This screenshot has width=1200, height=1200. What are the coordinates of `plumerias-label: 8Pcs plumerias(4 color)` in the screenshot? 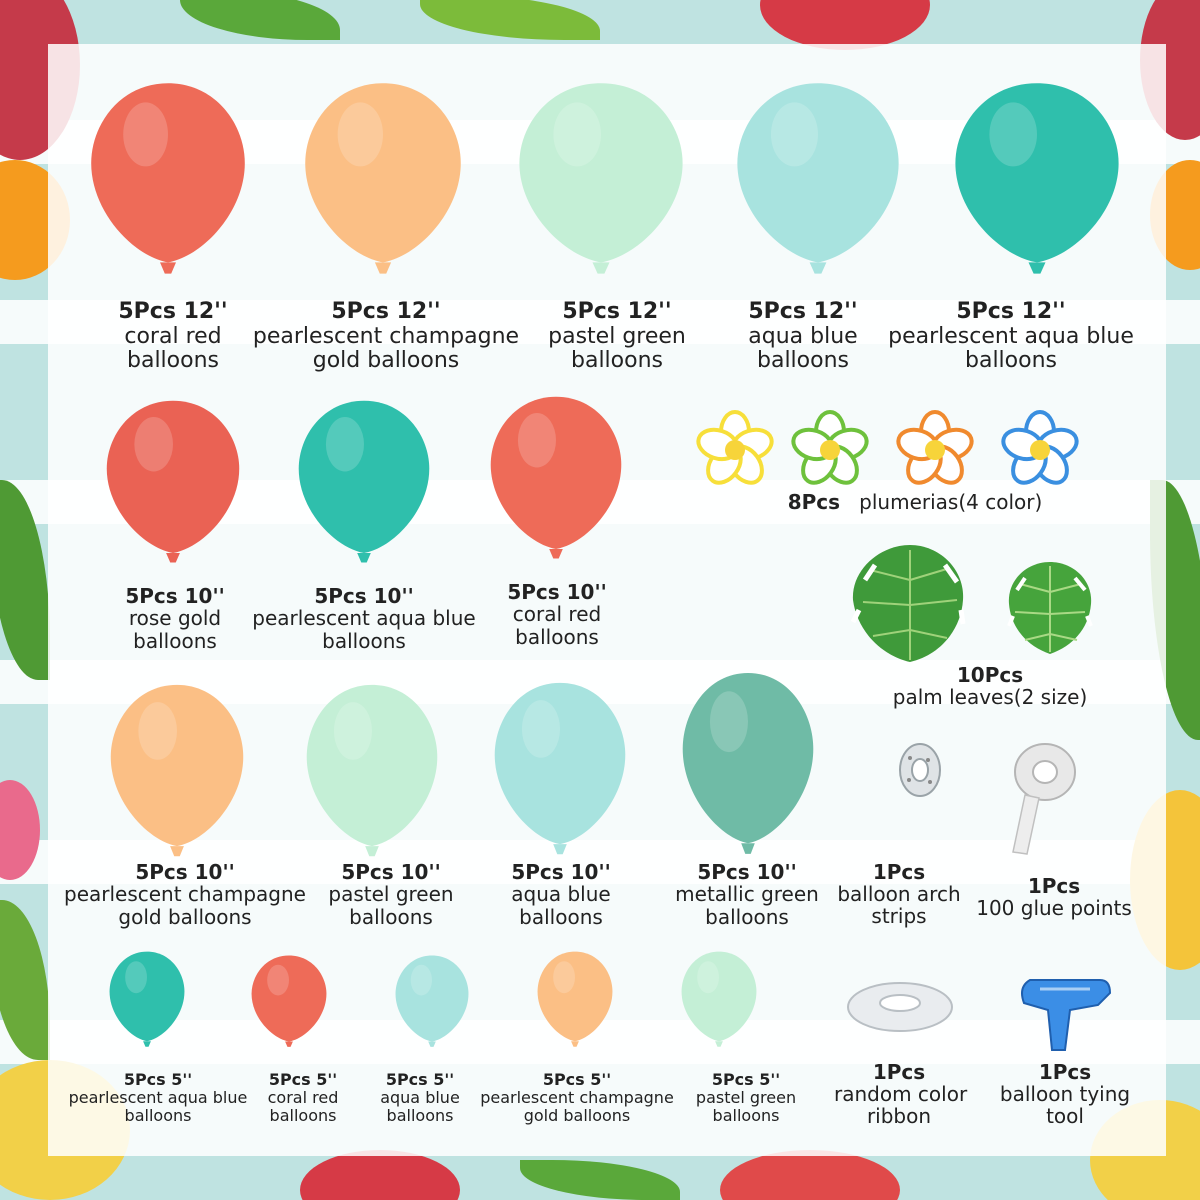 It's located at (915, 502).